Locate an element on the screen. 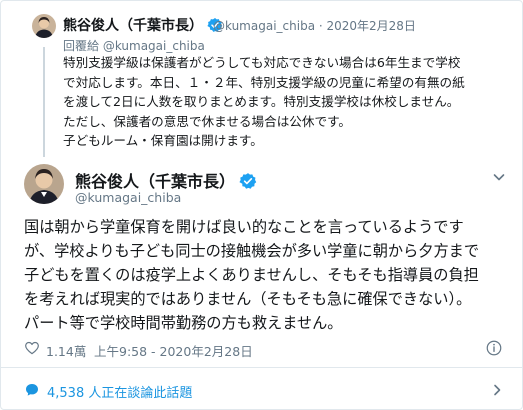  chevron-right-icon is located at coordinates (497, 390).